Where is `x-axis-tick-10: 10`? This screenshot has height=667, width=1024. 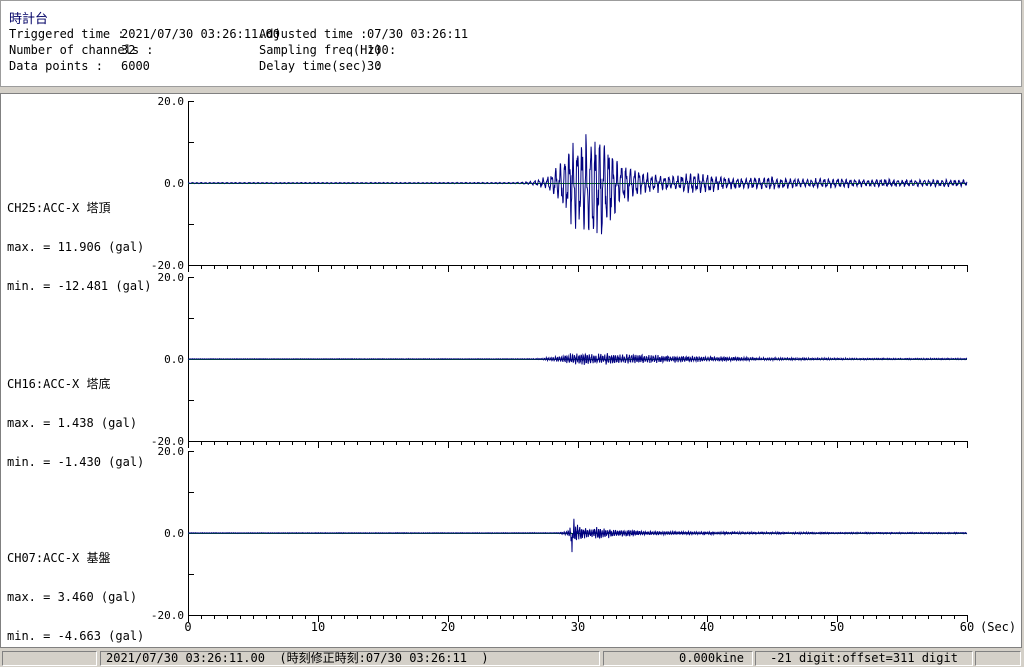
x-axis-tick-10: 10 is located at coordinates (318, 627).